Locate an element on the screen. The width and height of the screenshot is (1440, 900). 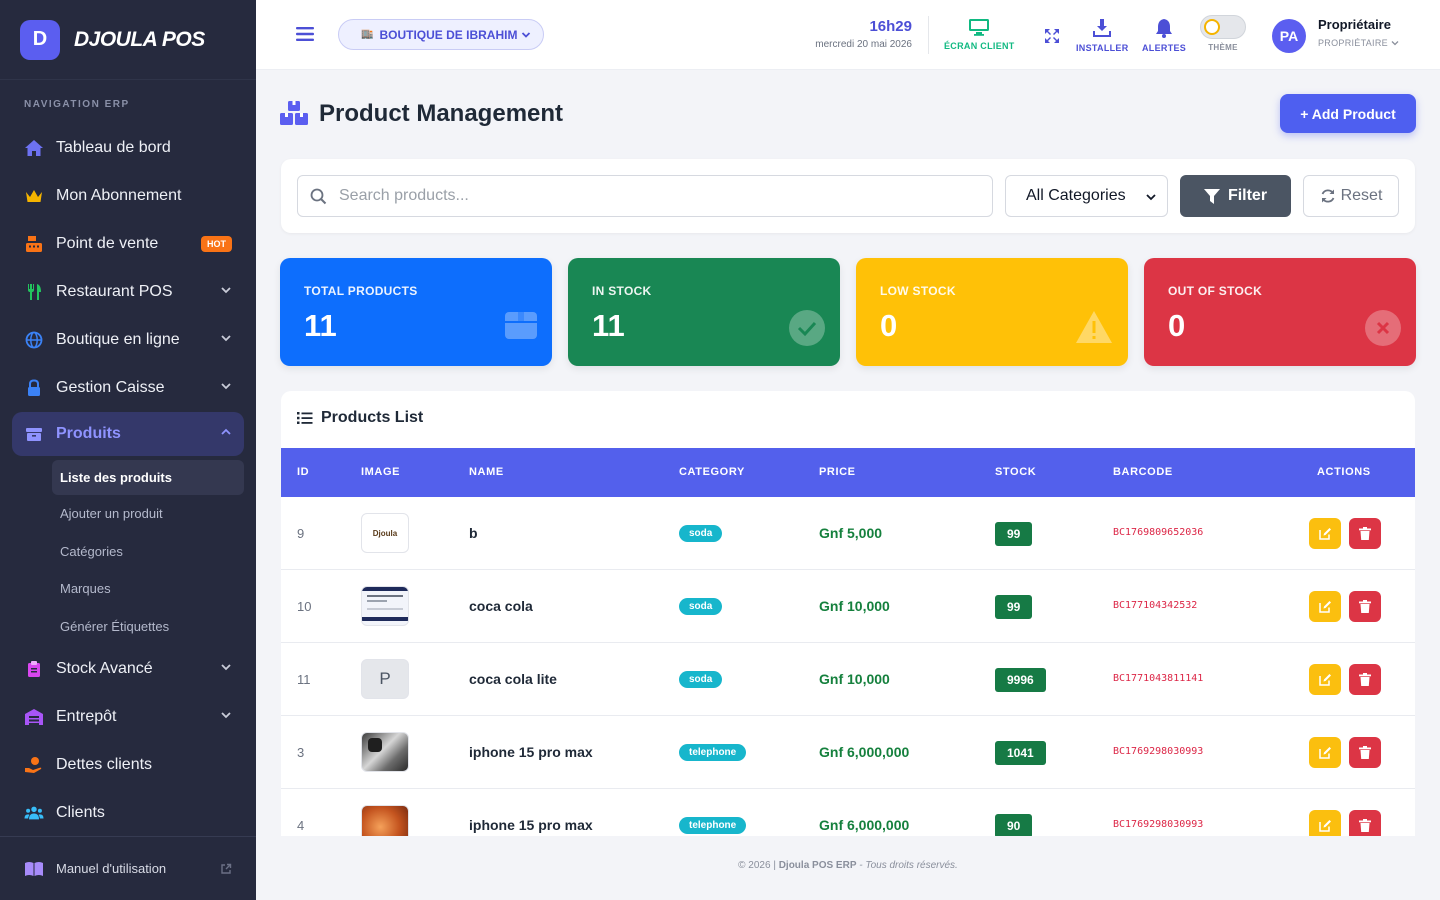
search-box is located at coordinates (645, 196).